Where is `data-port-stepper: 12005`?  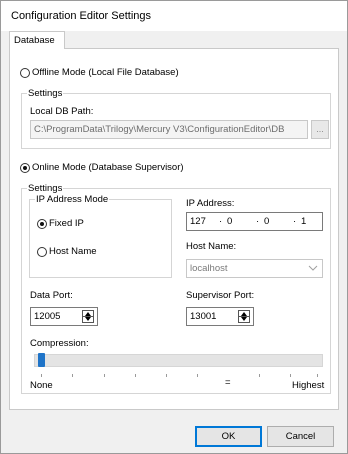 data-port-stepper: 12005 is located at coordinates (64, 316).